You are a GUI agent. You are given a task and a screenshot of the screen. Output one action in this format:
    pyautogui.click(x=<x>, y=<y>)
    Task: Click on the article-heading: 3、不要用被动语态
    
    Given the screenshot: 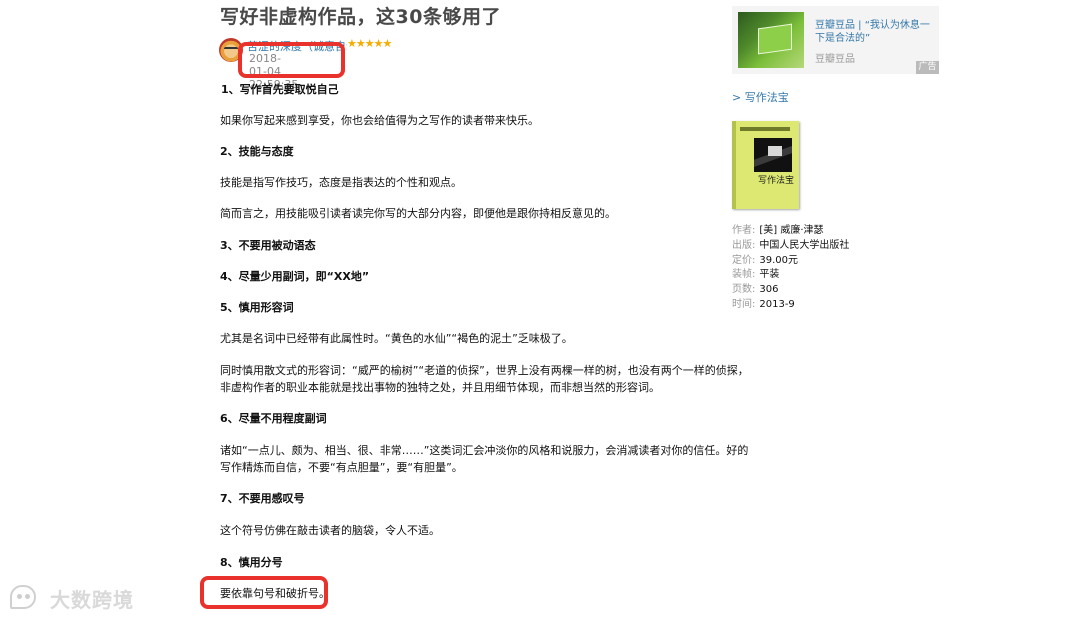 What is the action you would take?
    pyautogui.click(x=268, y=245)
    